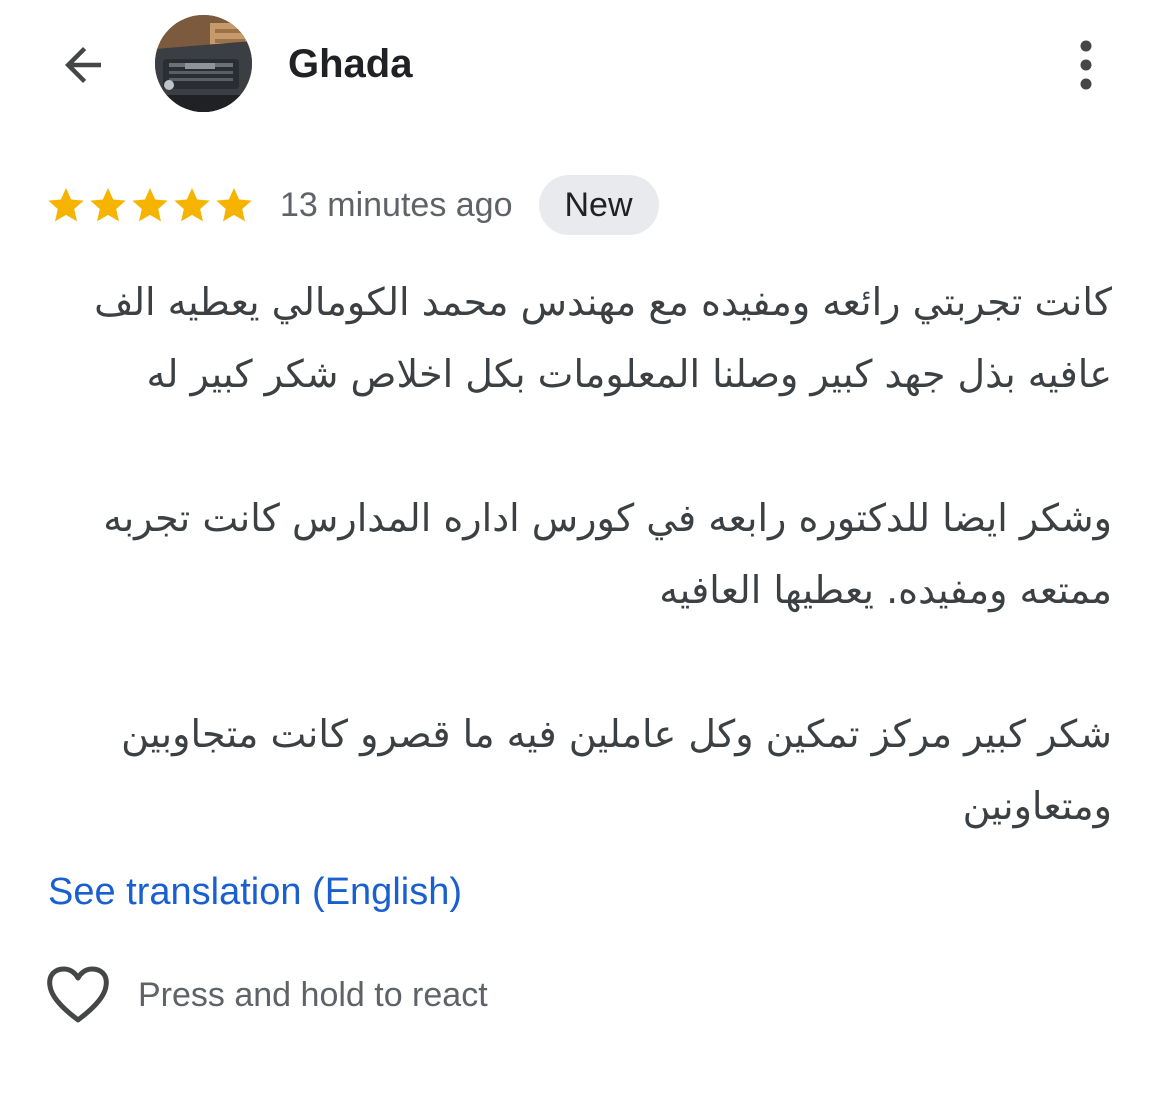  I want to click on arrow-left-icon, so click(83, 65).